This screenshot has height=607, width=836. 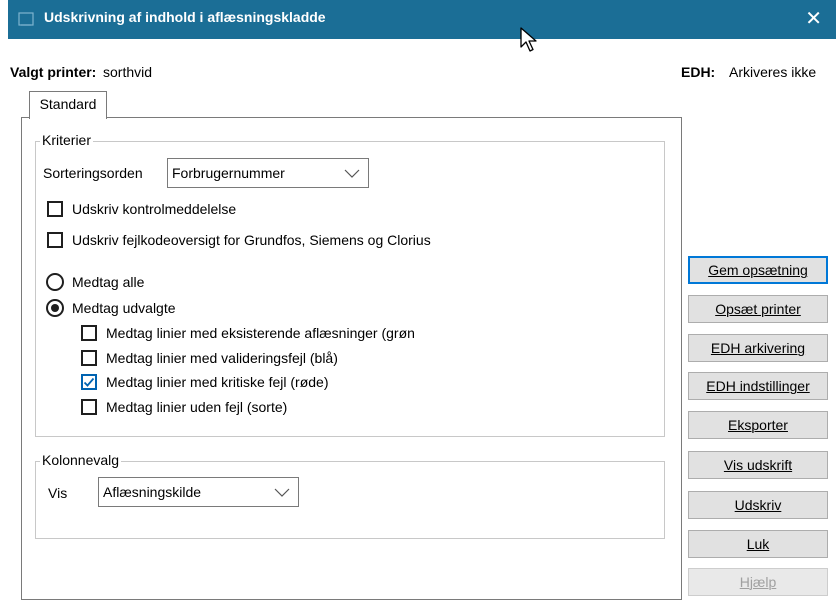 I want to click on sub-option-checkbox-checked, so click(x=89, y=382).